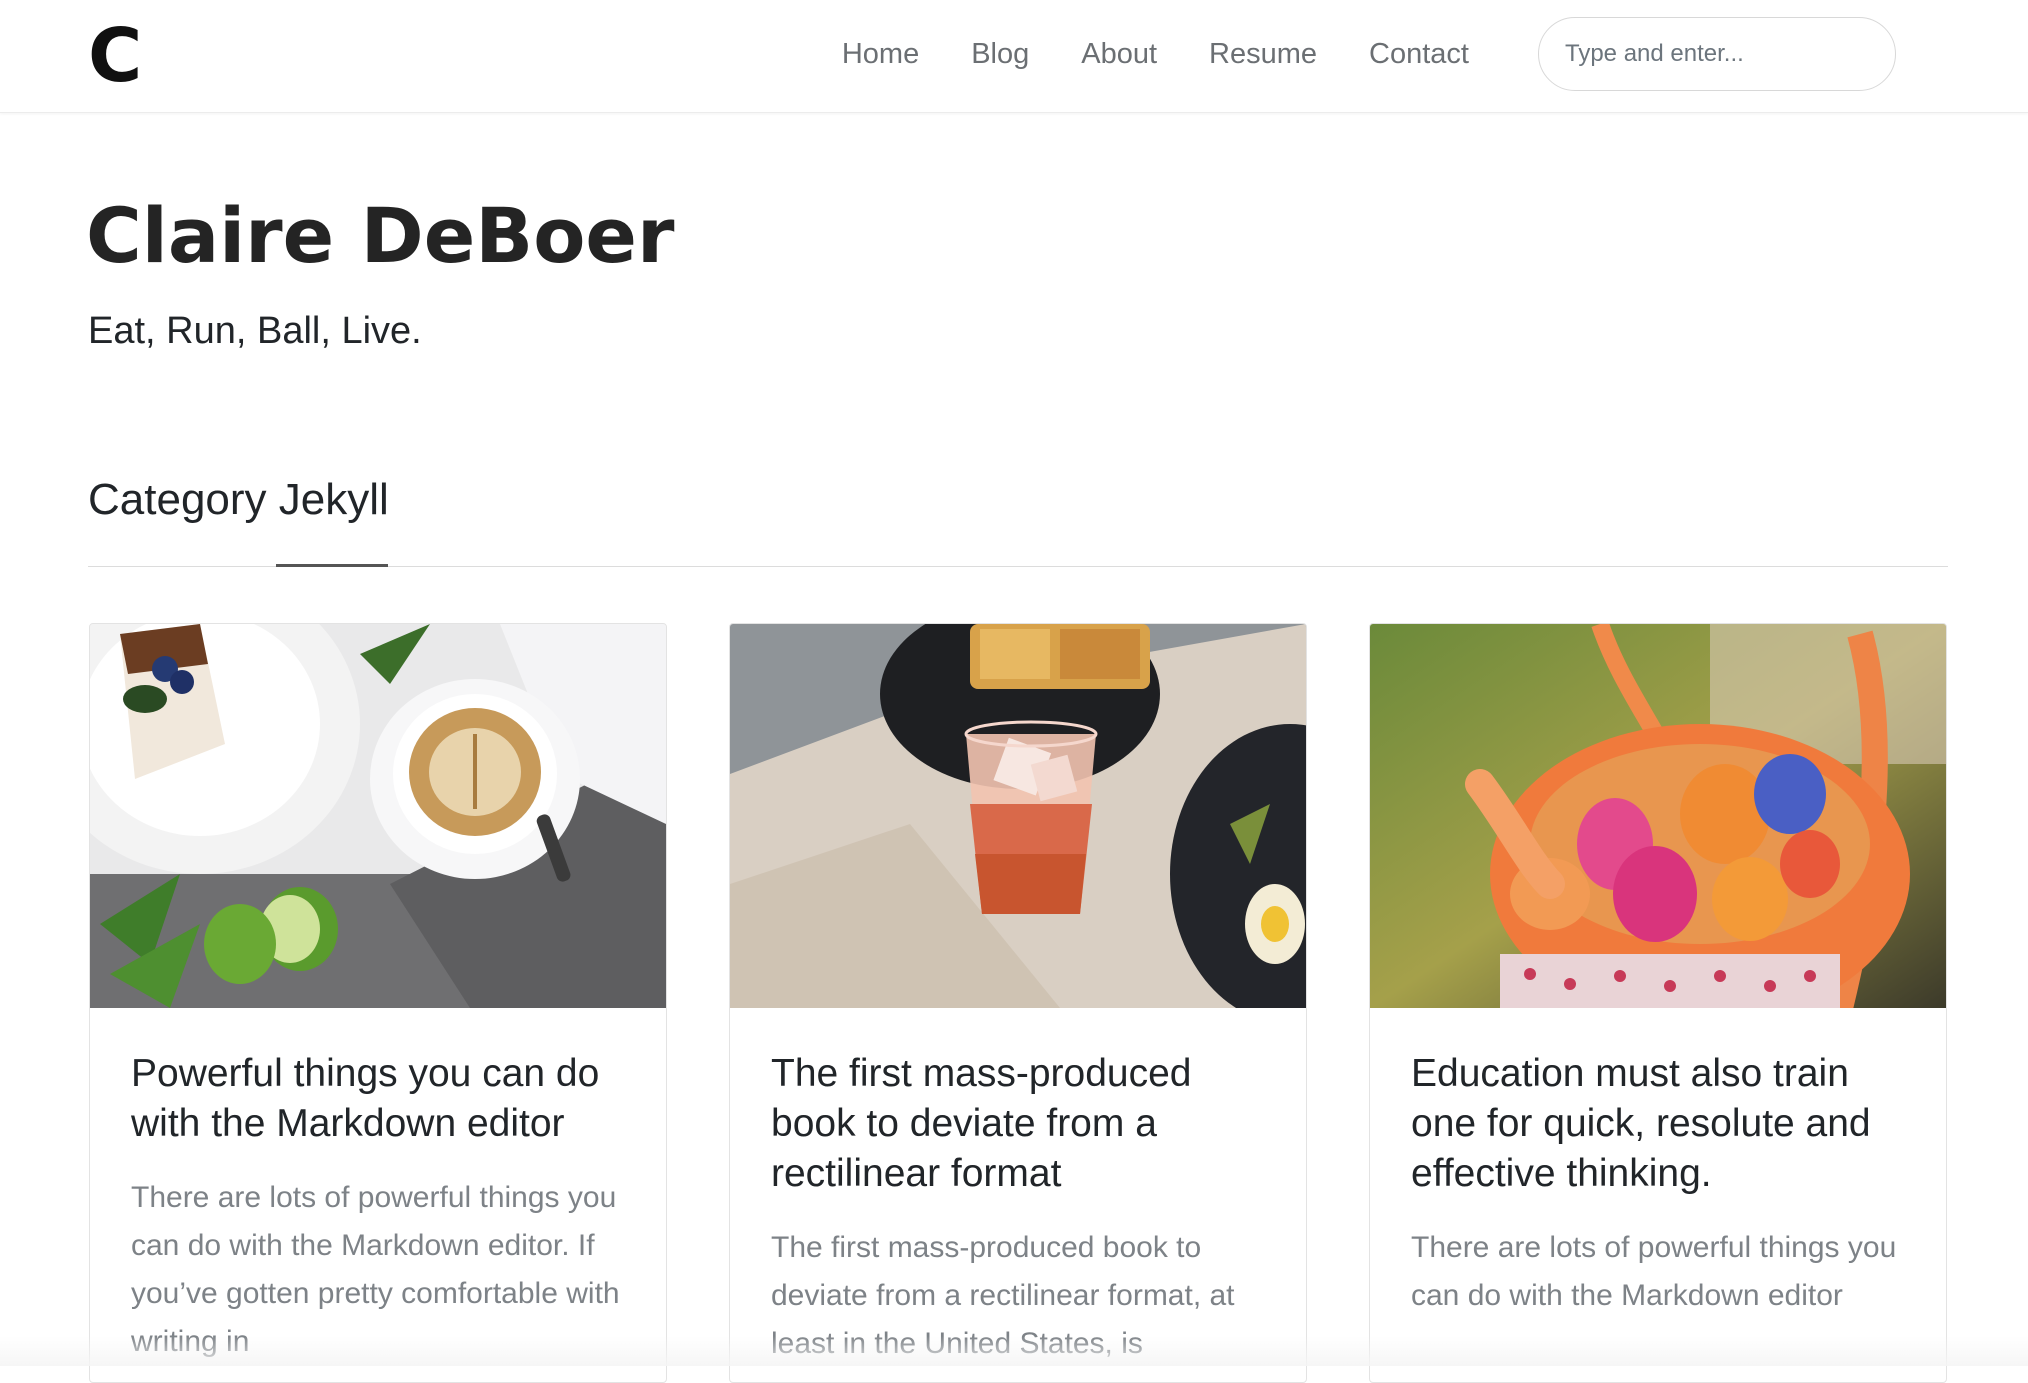  I want to click on nav-link-resume: Resume, so click(1263, 54).